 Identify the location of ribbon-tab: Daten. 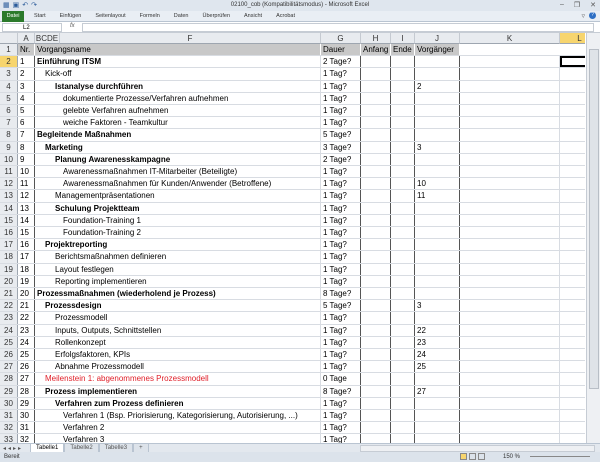
(181, 16).